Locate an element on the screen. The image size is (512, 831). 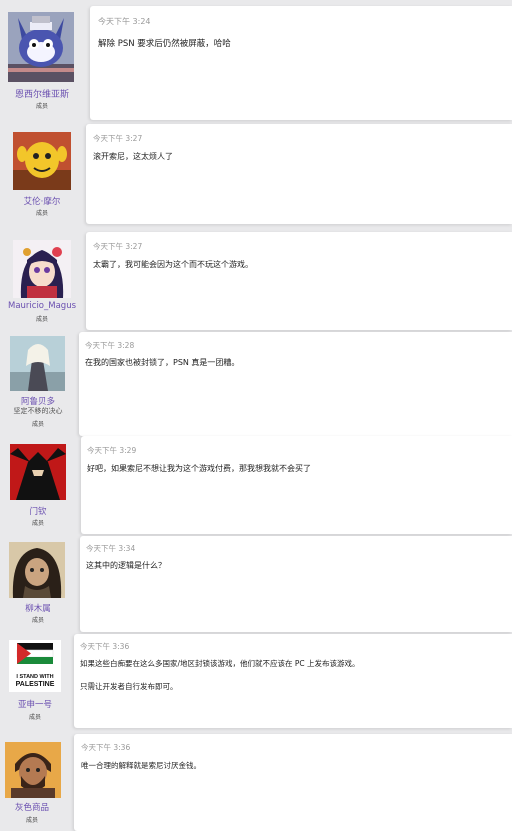
post-timestamp: 今天下午 3:29 is located at coordinates (111, 450).